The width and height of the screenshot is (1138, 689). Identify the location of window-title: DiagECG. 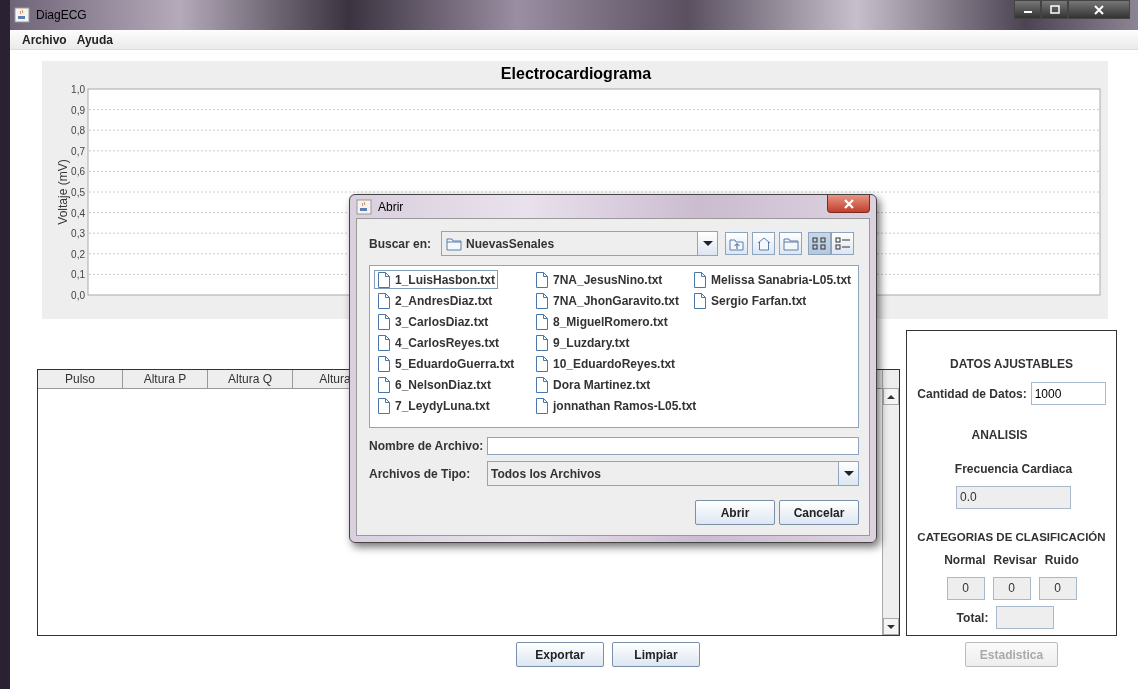
(61, 15).